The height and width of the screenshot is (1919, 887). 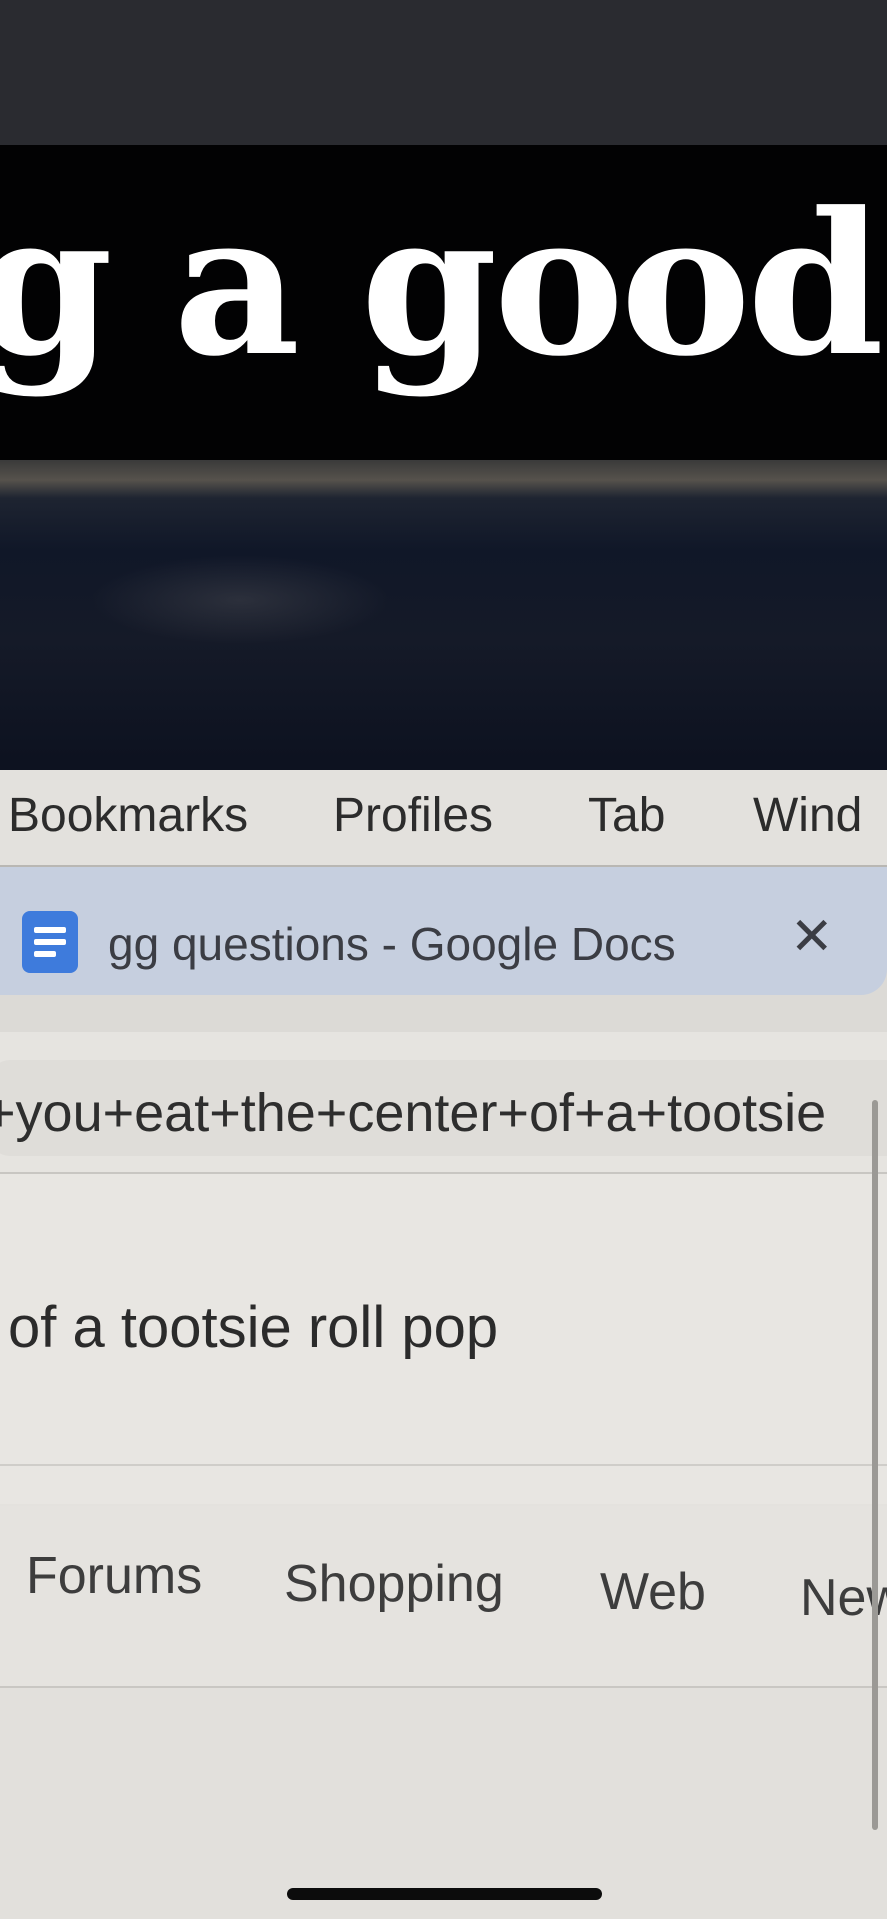 I want to click on scrollbar, so click(x=875, y=1465).